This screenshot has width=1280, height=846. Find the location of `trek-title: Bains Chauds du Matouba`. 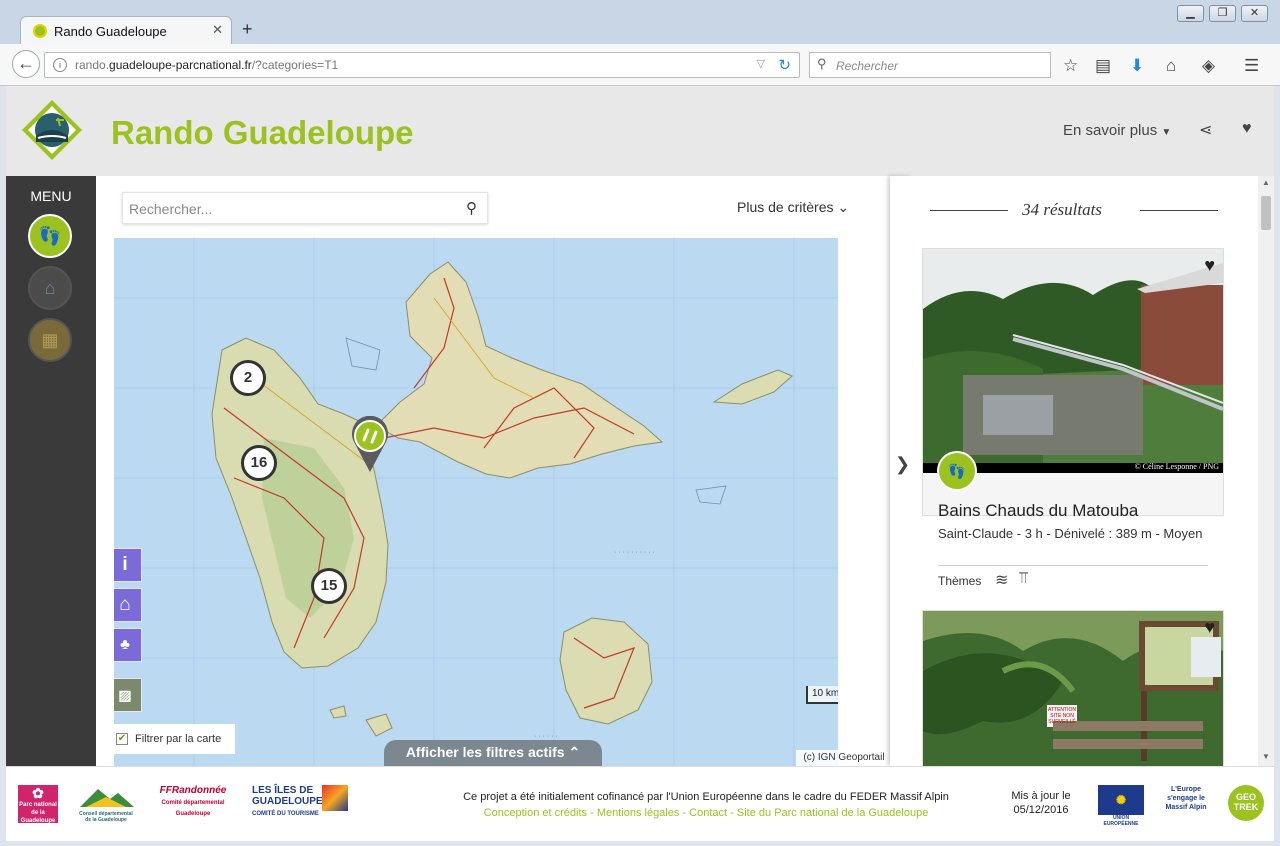

trek-title: Bains Chauds du Matouba is located at coordinates (1038, 511).